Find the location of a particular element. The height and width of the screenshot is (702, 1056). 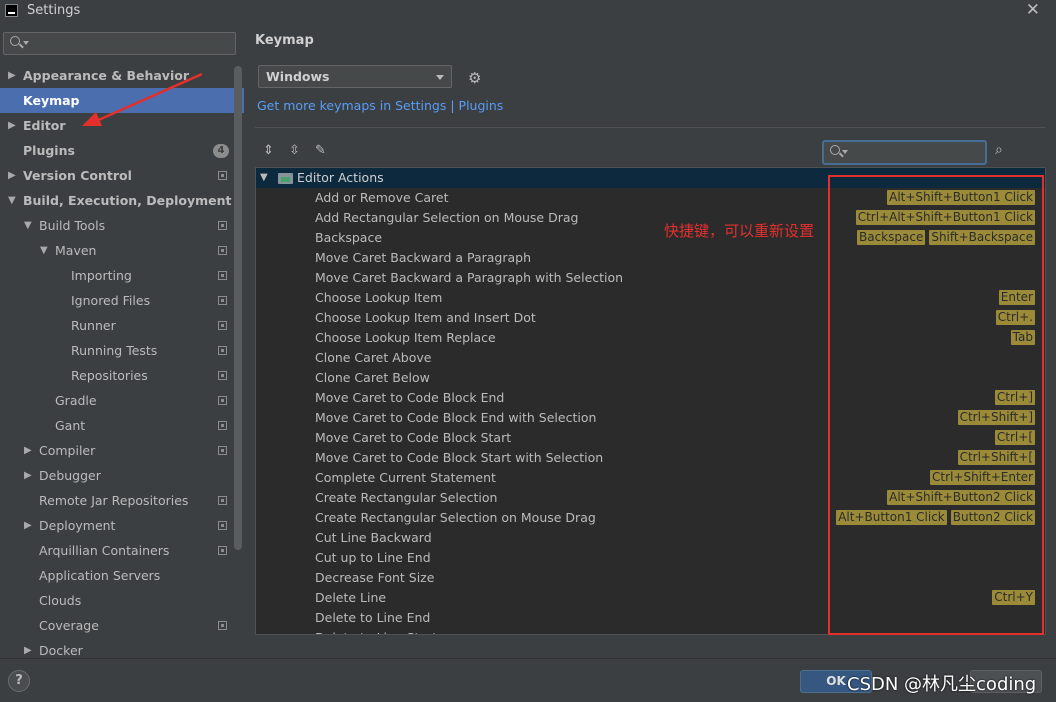

settings-search-input is located at coordinates (119, 43).